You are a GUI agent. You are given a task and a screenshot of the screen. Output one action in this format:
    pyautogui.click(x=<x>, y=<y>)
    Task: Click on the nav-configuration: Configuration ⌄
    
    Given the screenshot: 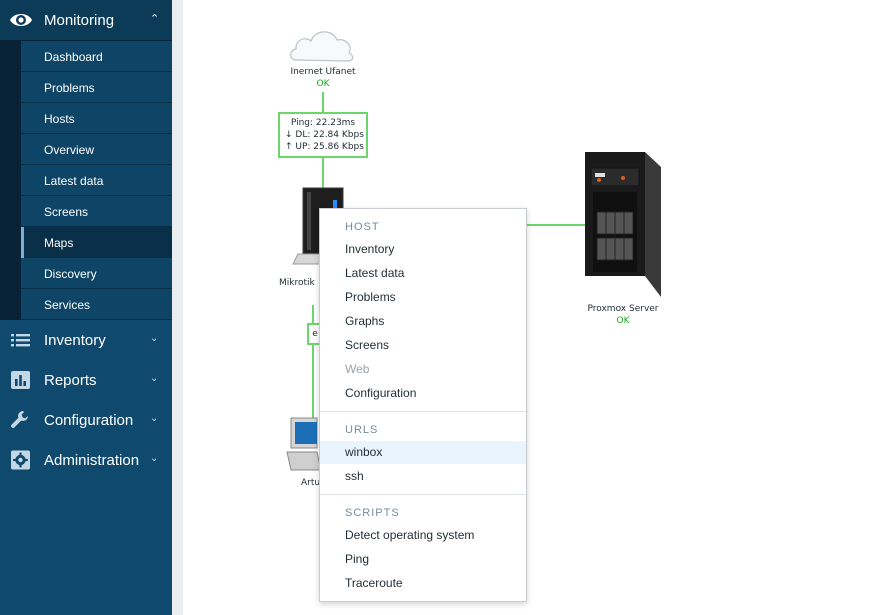 What is the action you would take?
    pyautogui.click(x=86, y=420)
    